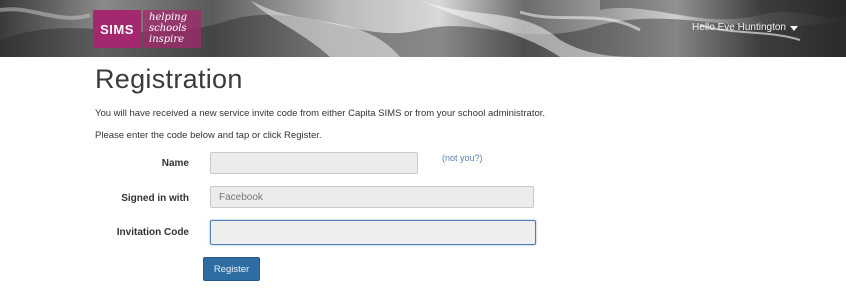 The width and height of the screenshot is (846, 302). I want to click on not-you-link: (not you?), so click(462, 158).